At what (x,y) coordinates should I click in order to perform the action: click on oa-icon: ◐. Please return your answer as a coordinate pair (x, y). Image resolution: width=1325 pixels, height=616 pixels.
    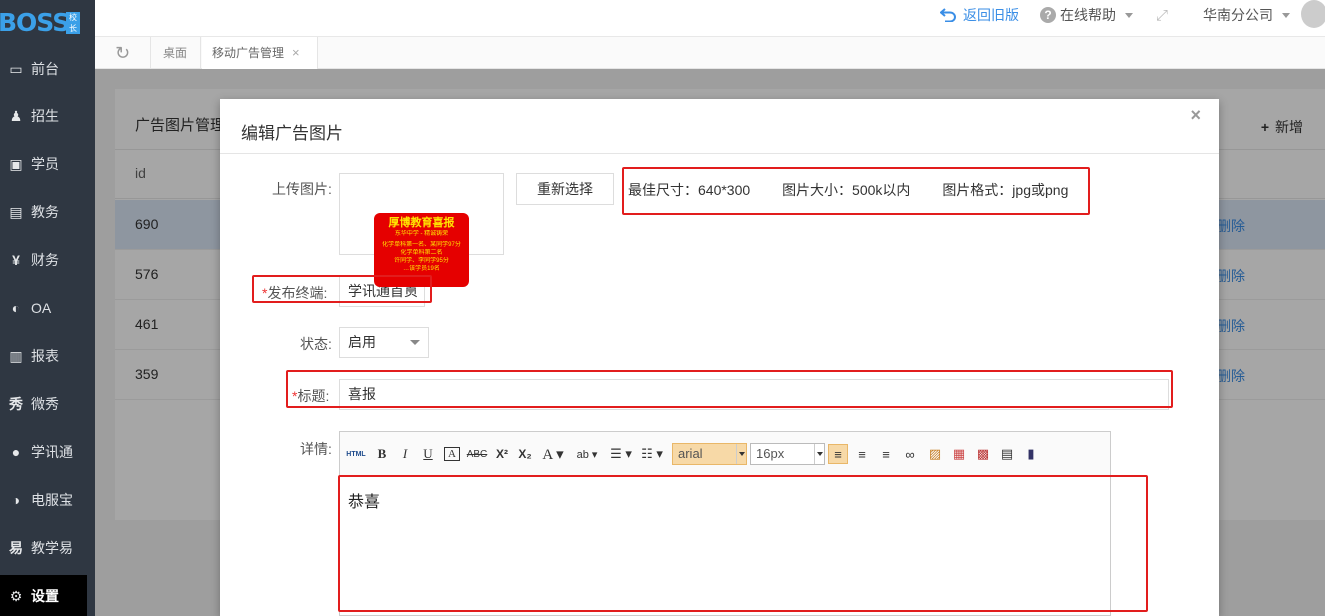
    Looking at the image, I should click on (16, 308).